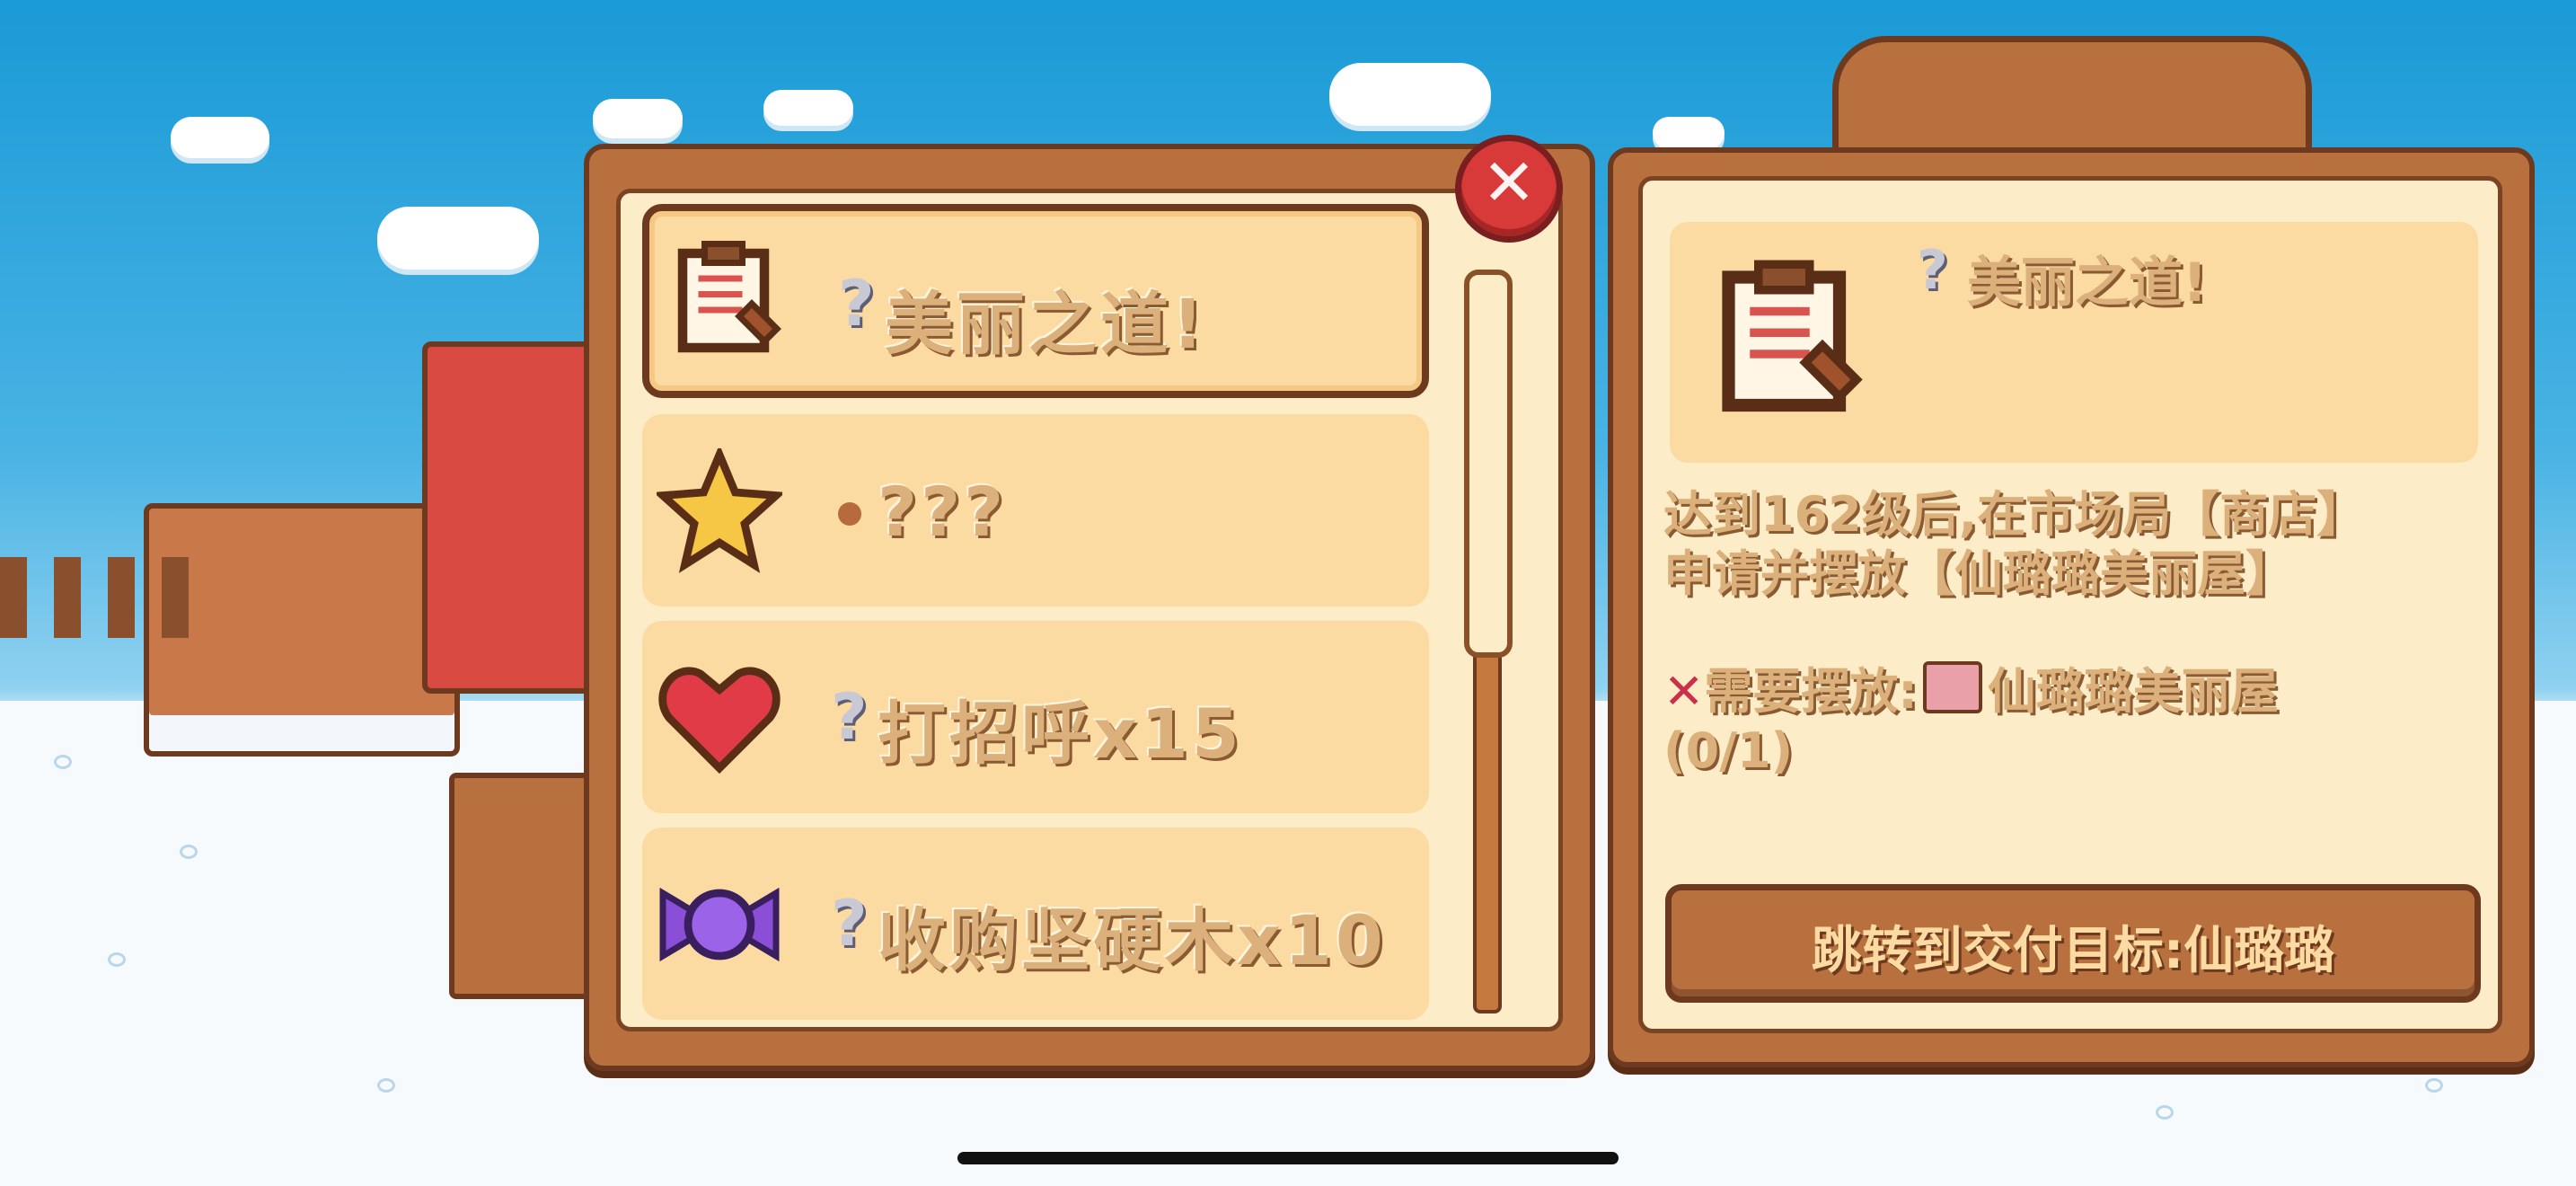 This screenshot has height=1186, width=2576. I want to click on close-icon: ✕, so click(1509, 182).